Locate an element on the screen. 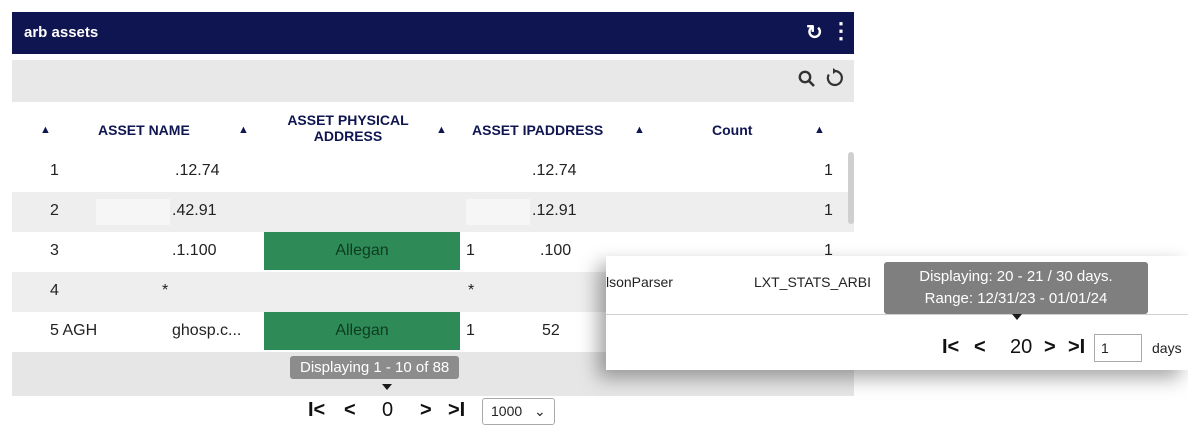 The width and height of the screenshot is (1188, 432). header-asset-name: ASSET NAME is located at coordinates (144, 130).